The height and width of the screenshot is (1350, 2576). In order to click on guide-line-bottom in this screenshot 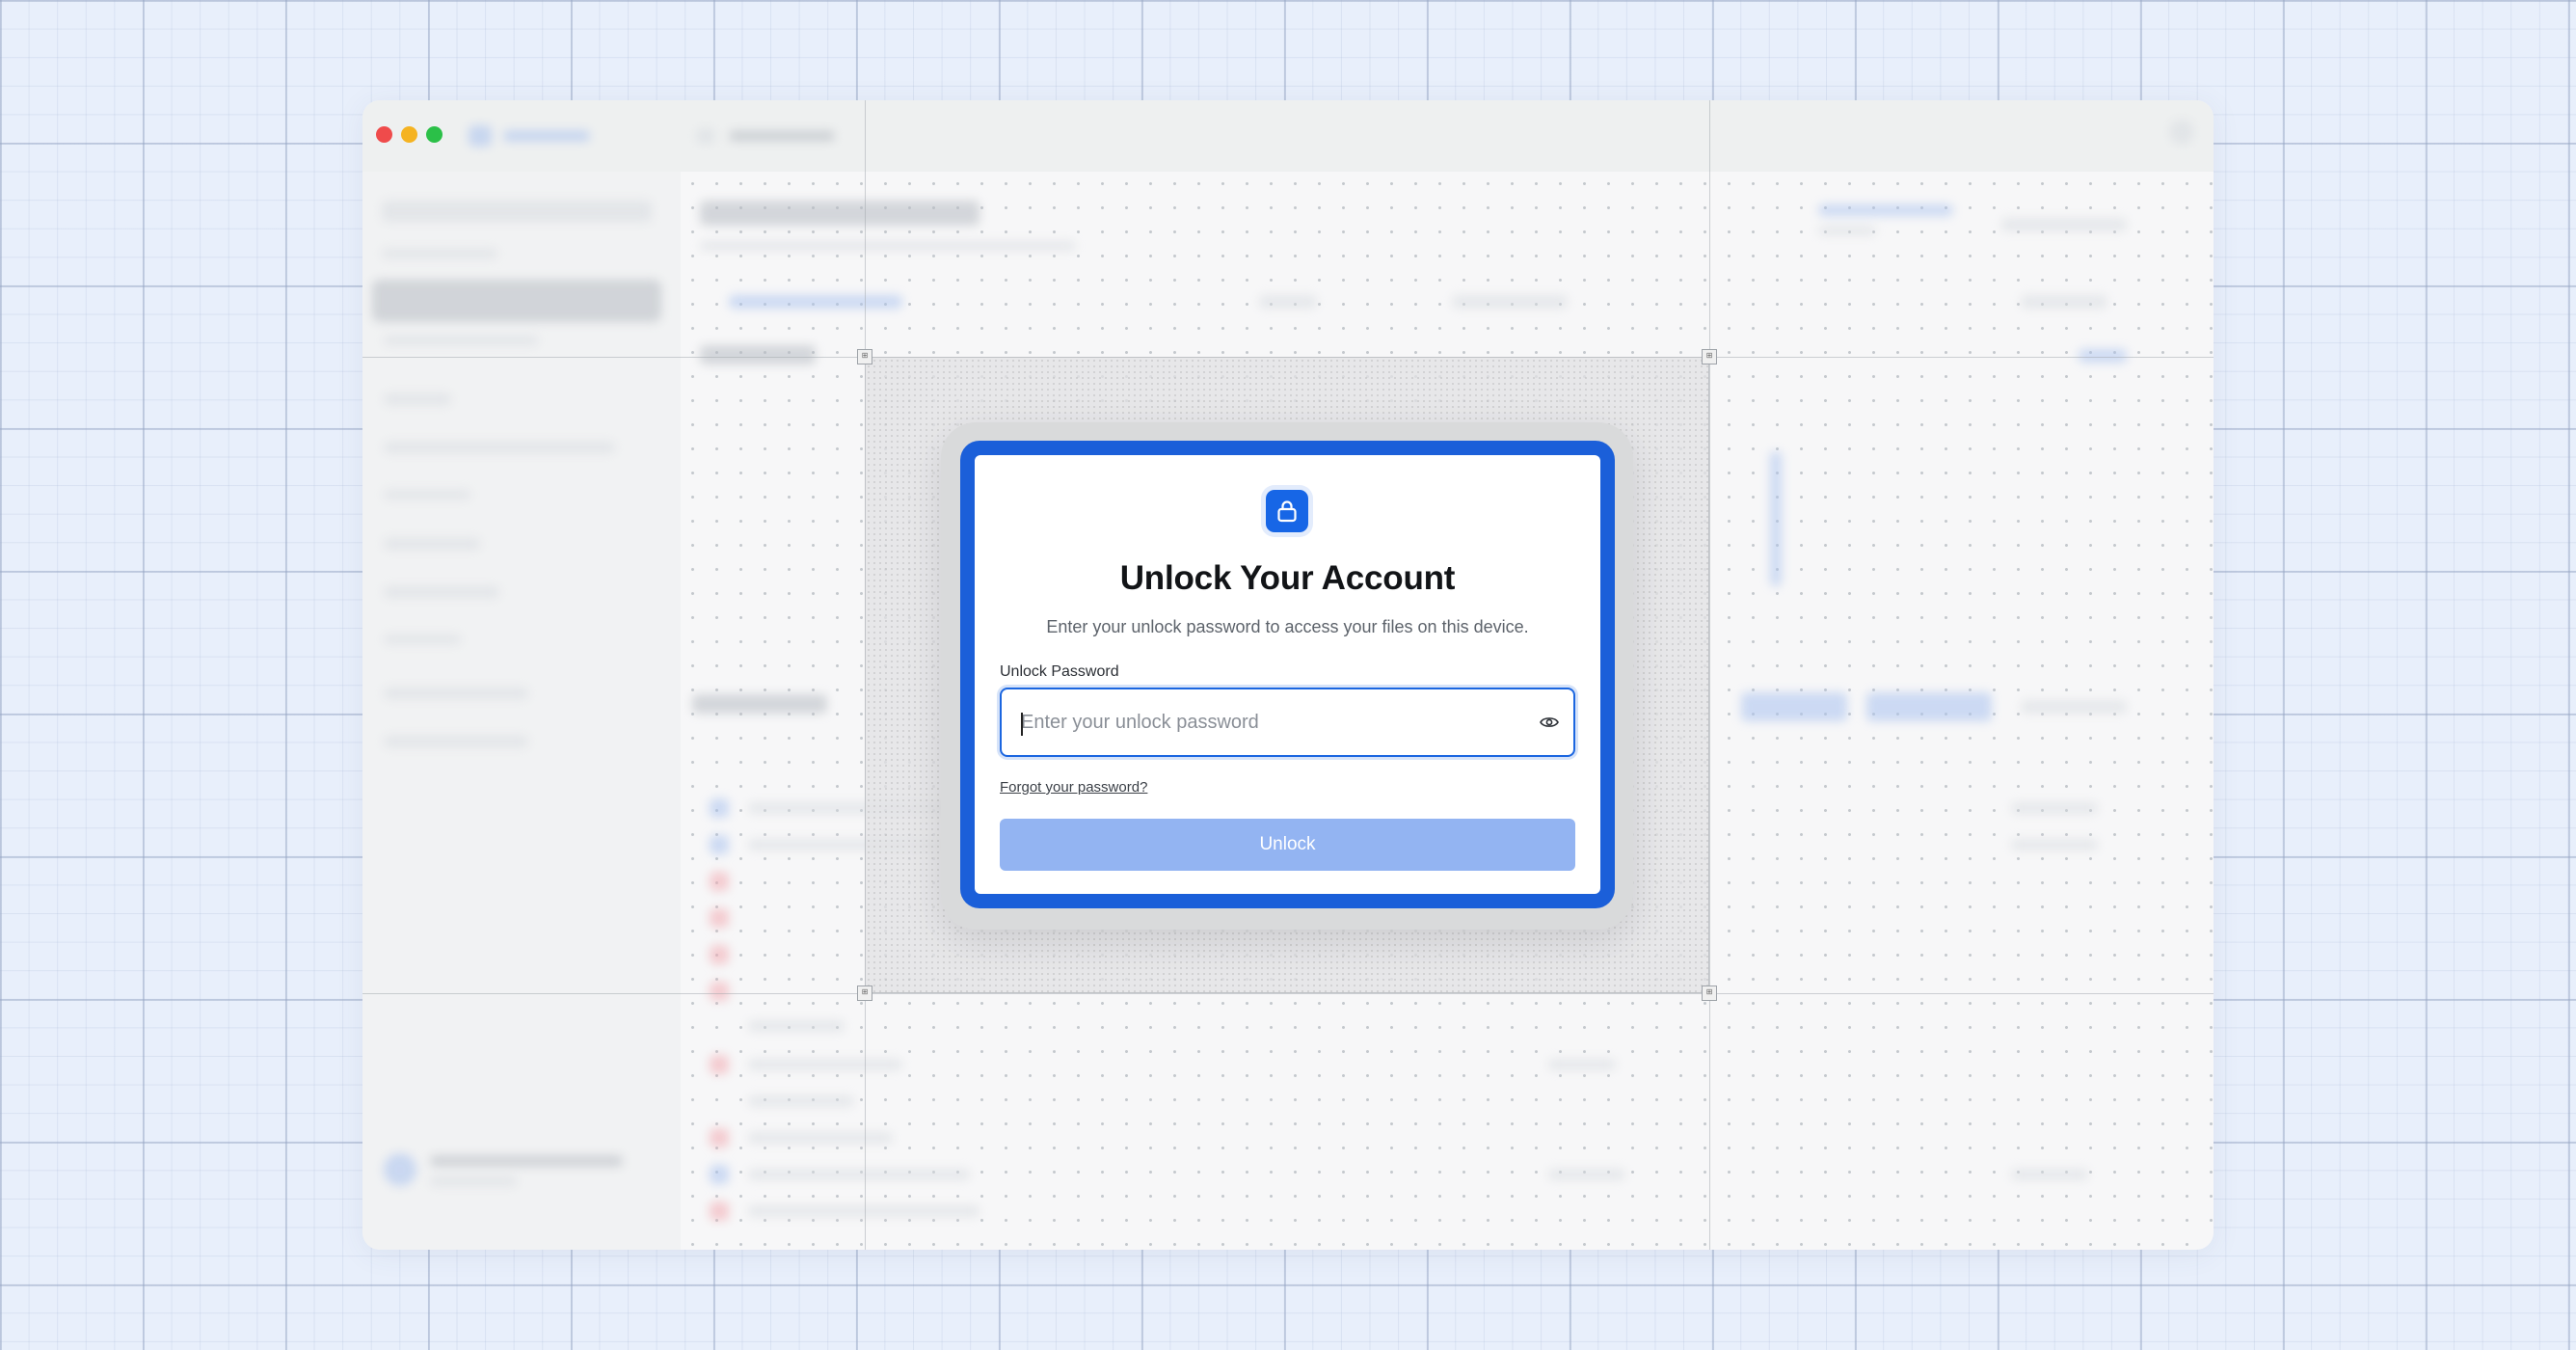, I will do `click(1288, 993)`.